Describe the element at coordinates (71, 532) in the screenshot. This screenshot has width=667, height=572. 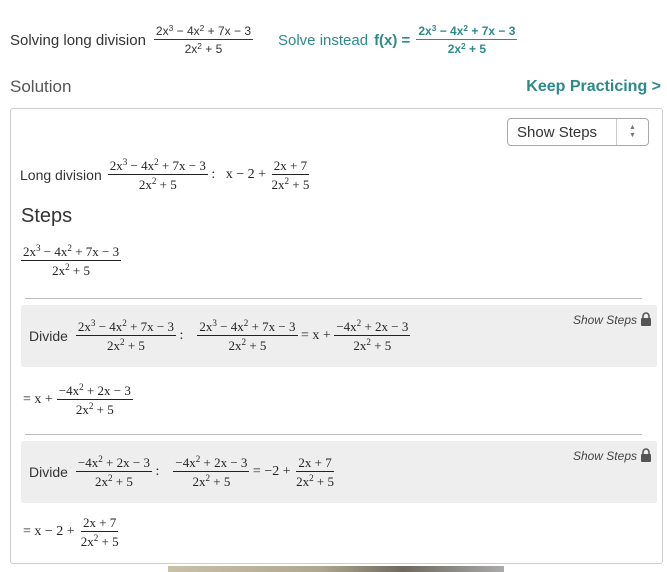
I see `step-2-result: = x − 2 + 2x + 7 2x2 + 5` at that location.